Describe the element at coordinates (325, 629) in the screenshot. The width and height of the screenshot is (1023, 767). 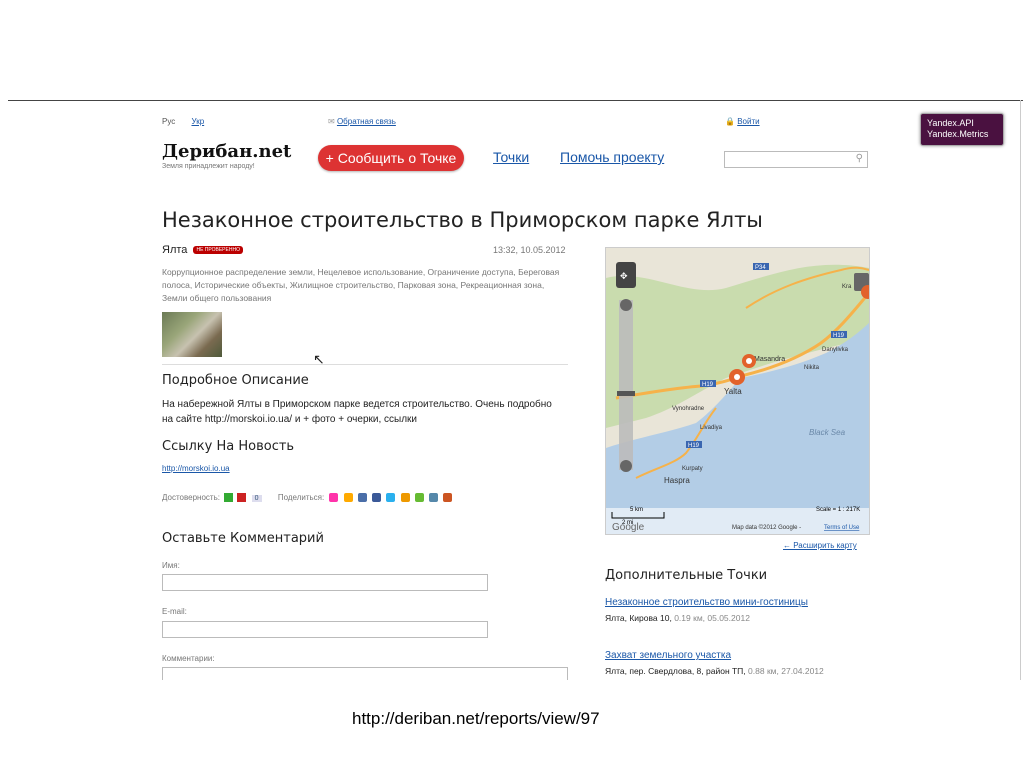
I see `email-field` at that location.